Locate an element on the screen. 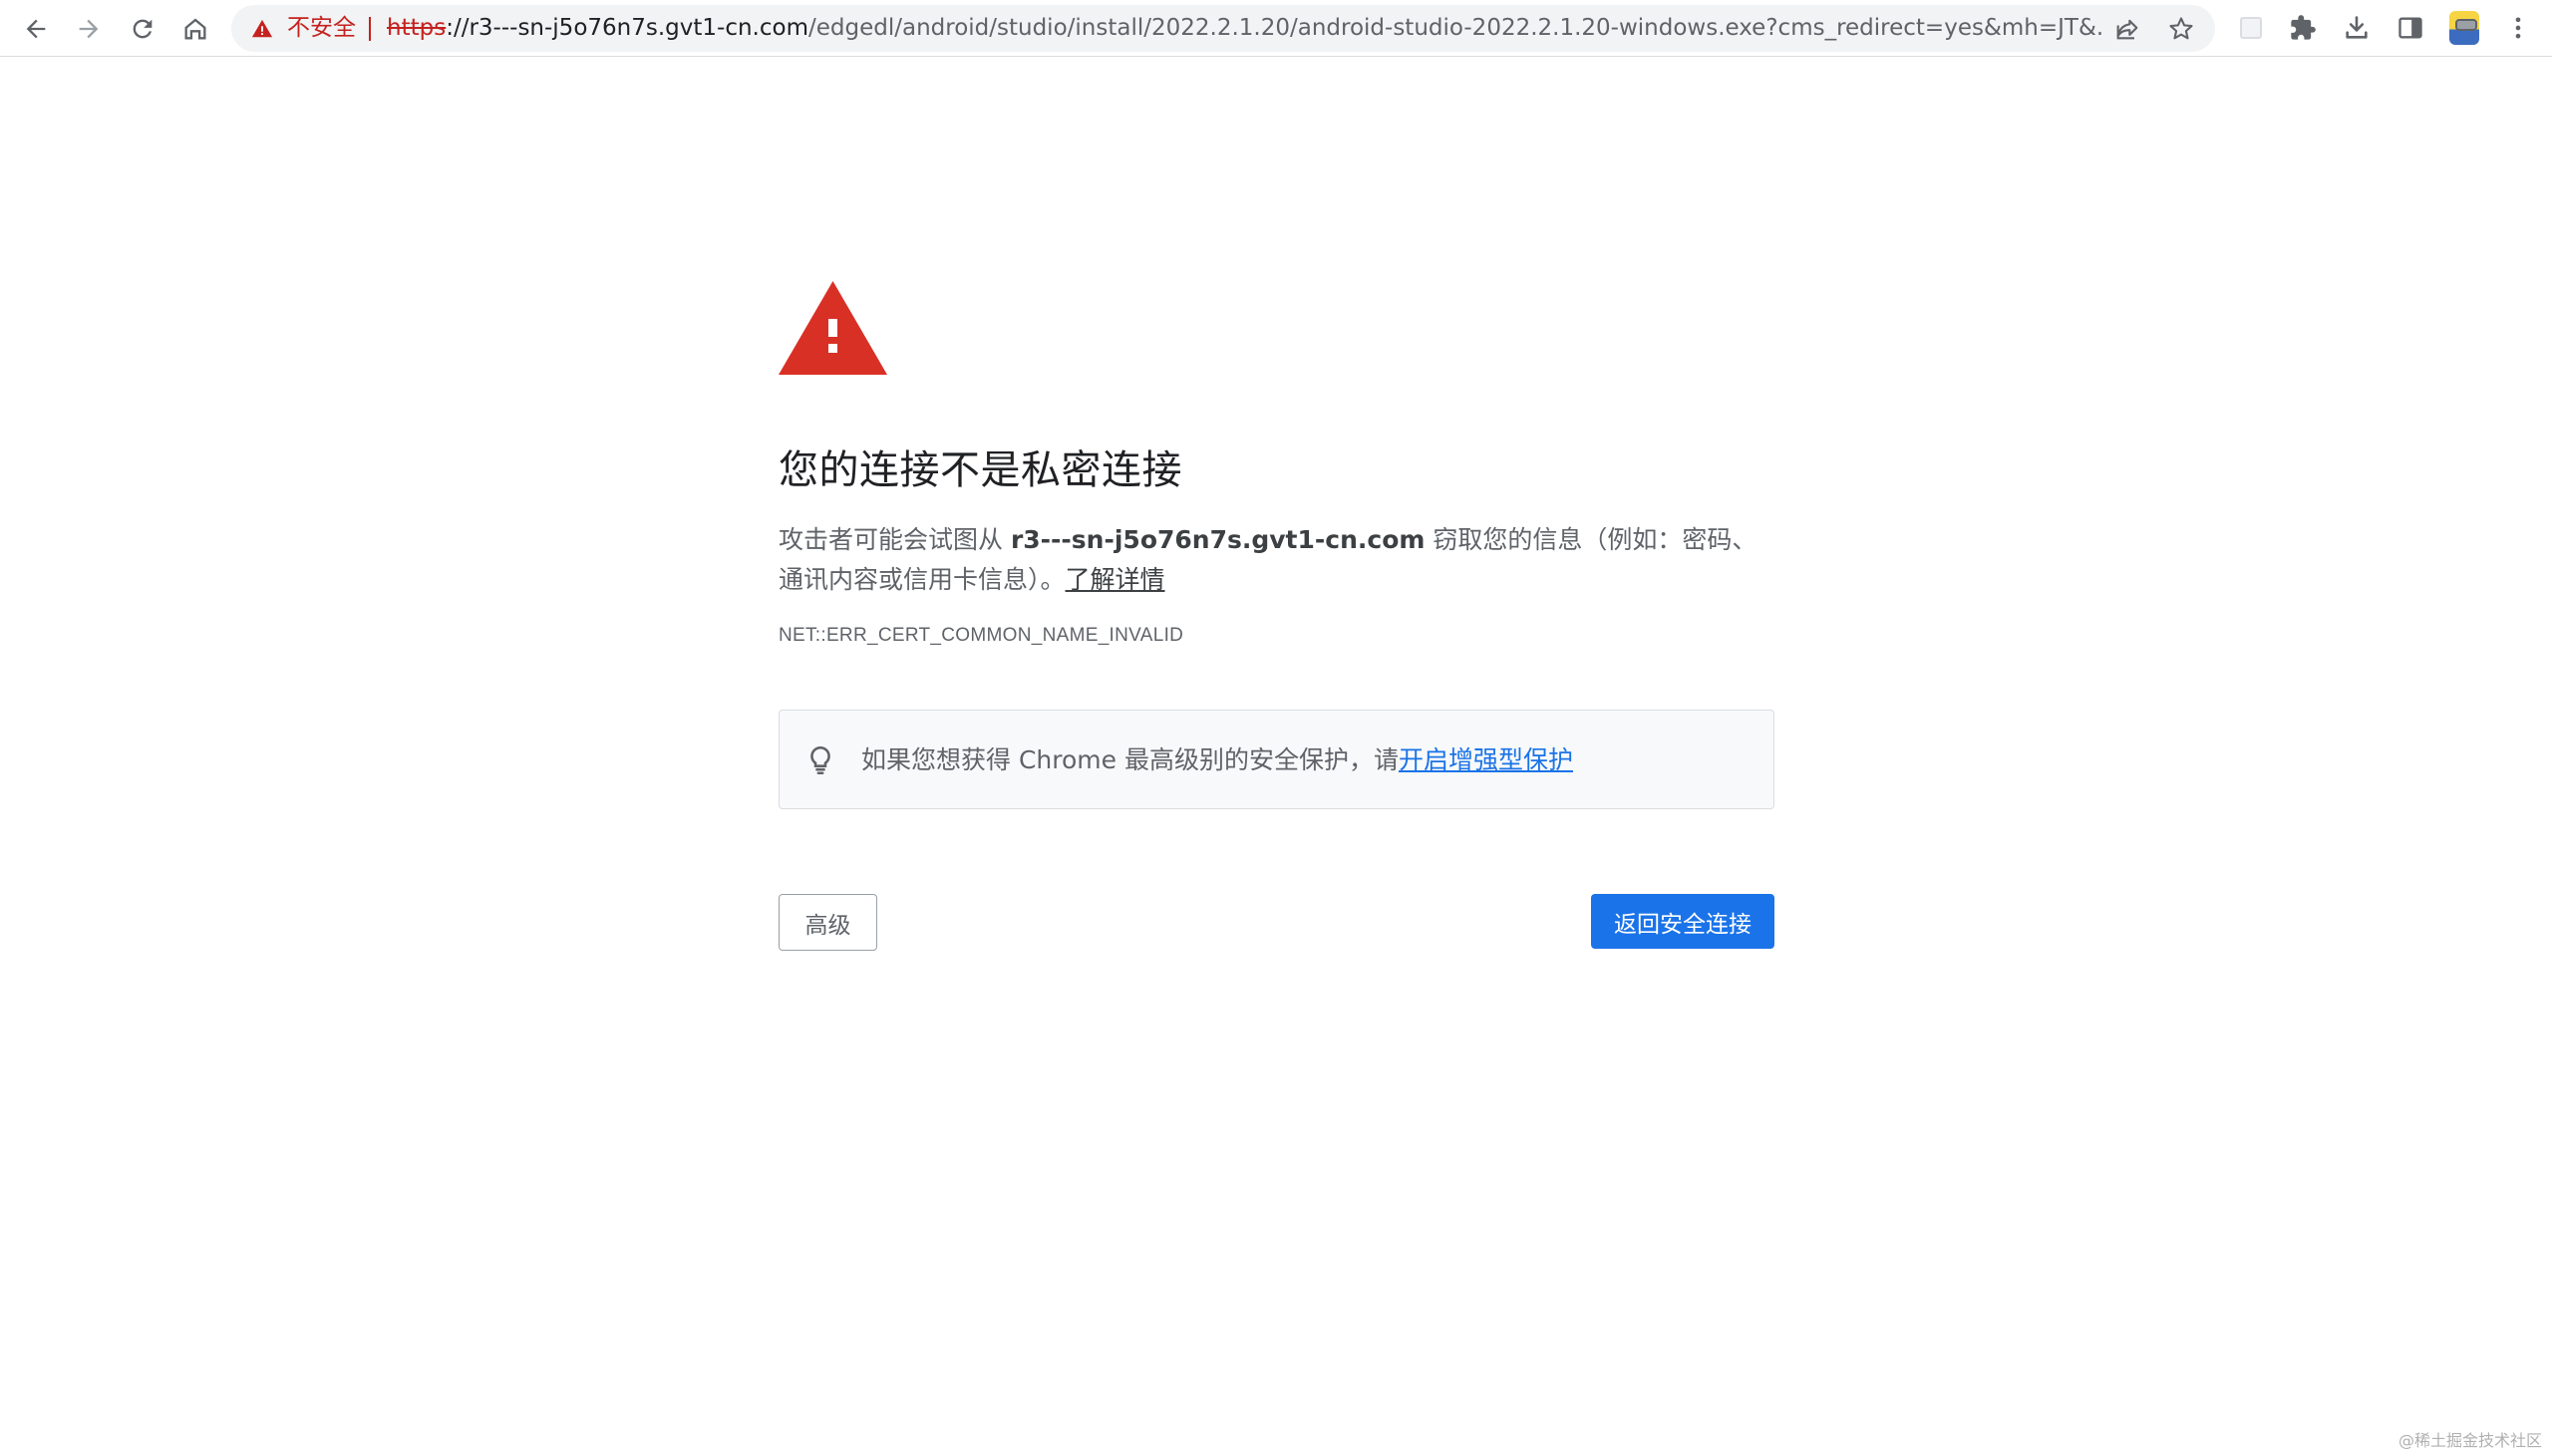 The width and height of the screenshot is (2552, 1456). back-button is located at coordinates (36, 29).